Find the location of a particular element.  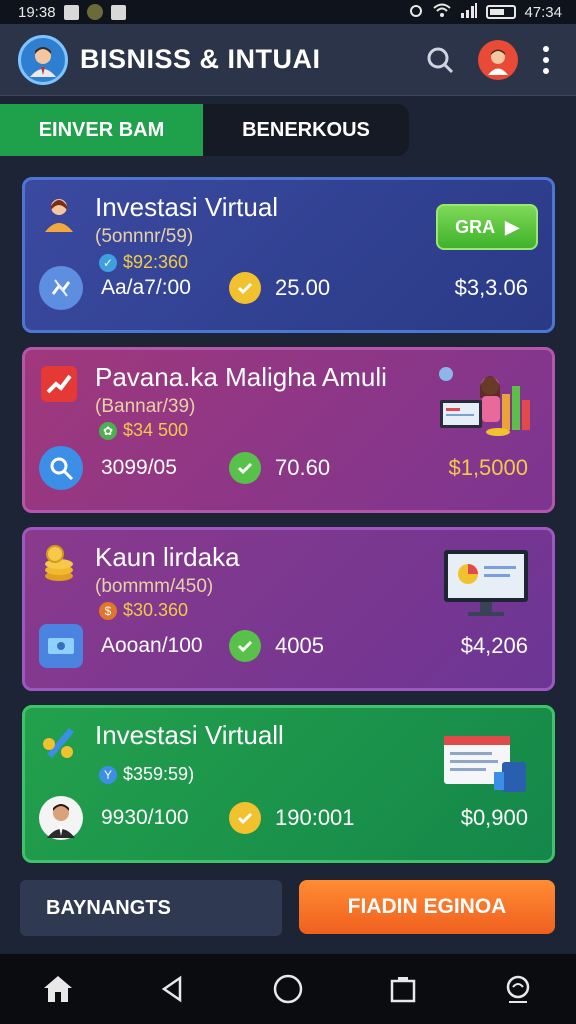

card-amount: Y $359:59) is located at coordinates (146, 774).